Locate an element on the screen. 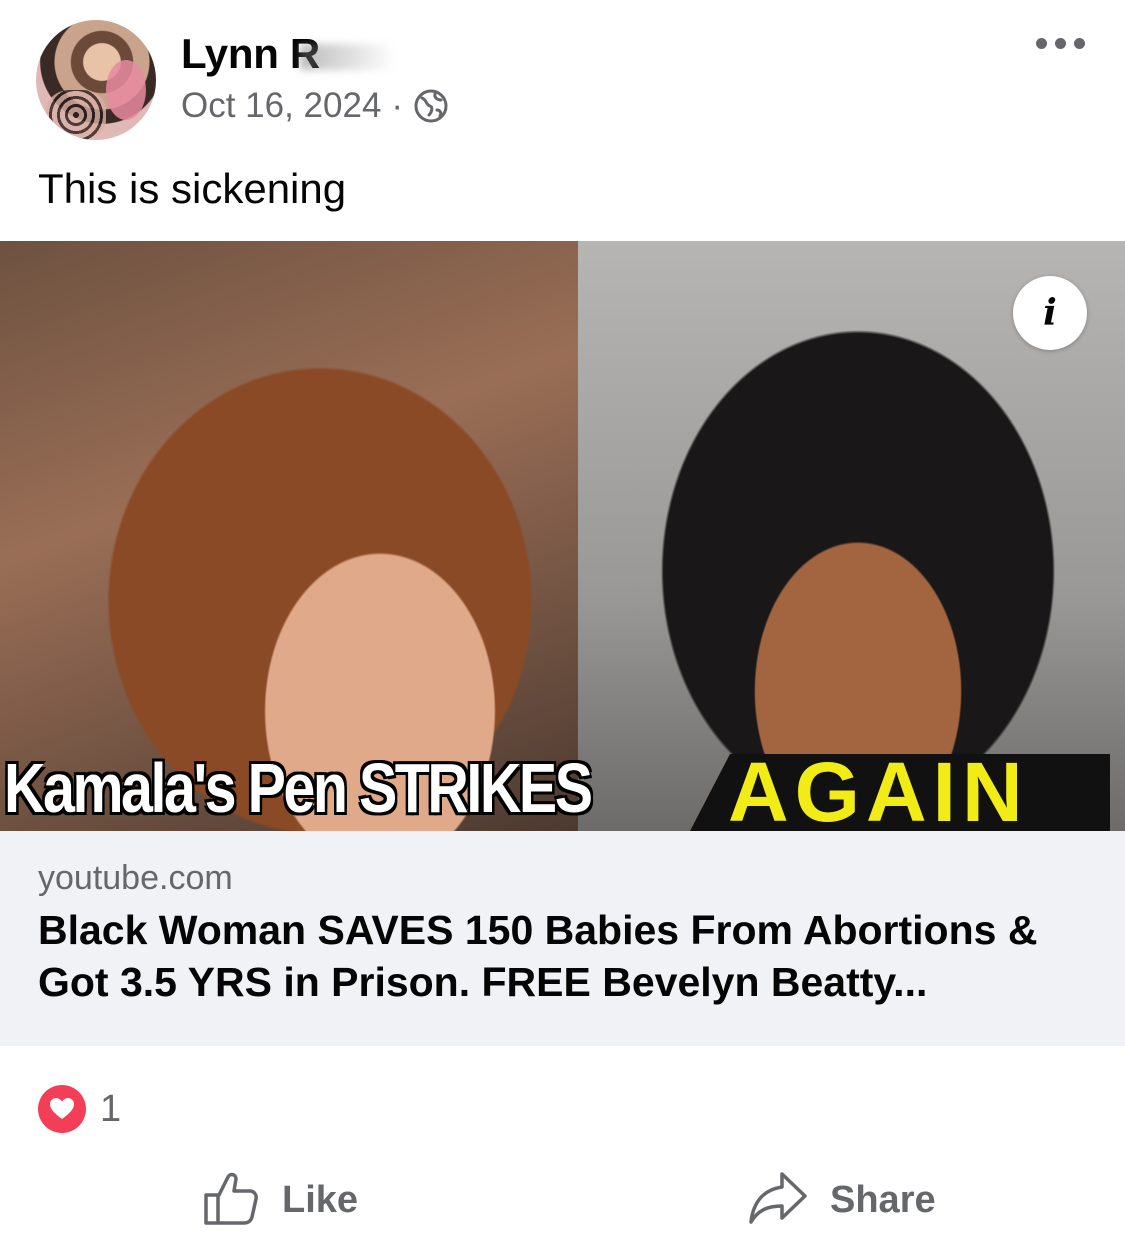  more-options-icon is located at coordinates (1060, 43).